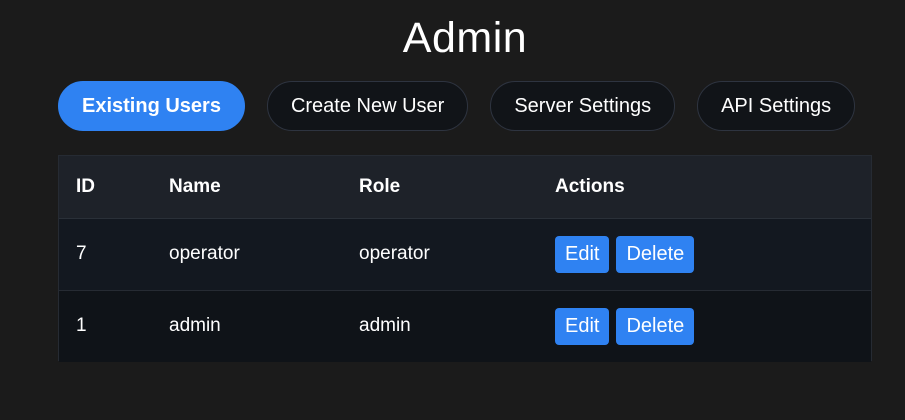 The width and height of the screenshot is (905, 420). Describe the element at coordinates (465, 38) in the screenshot. I see `page-title: Admin` at that location.